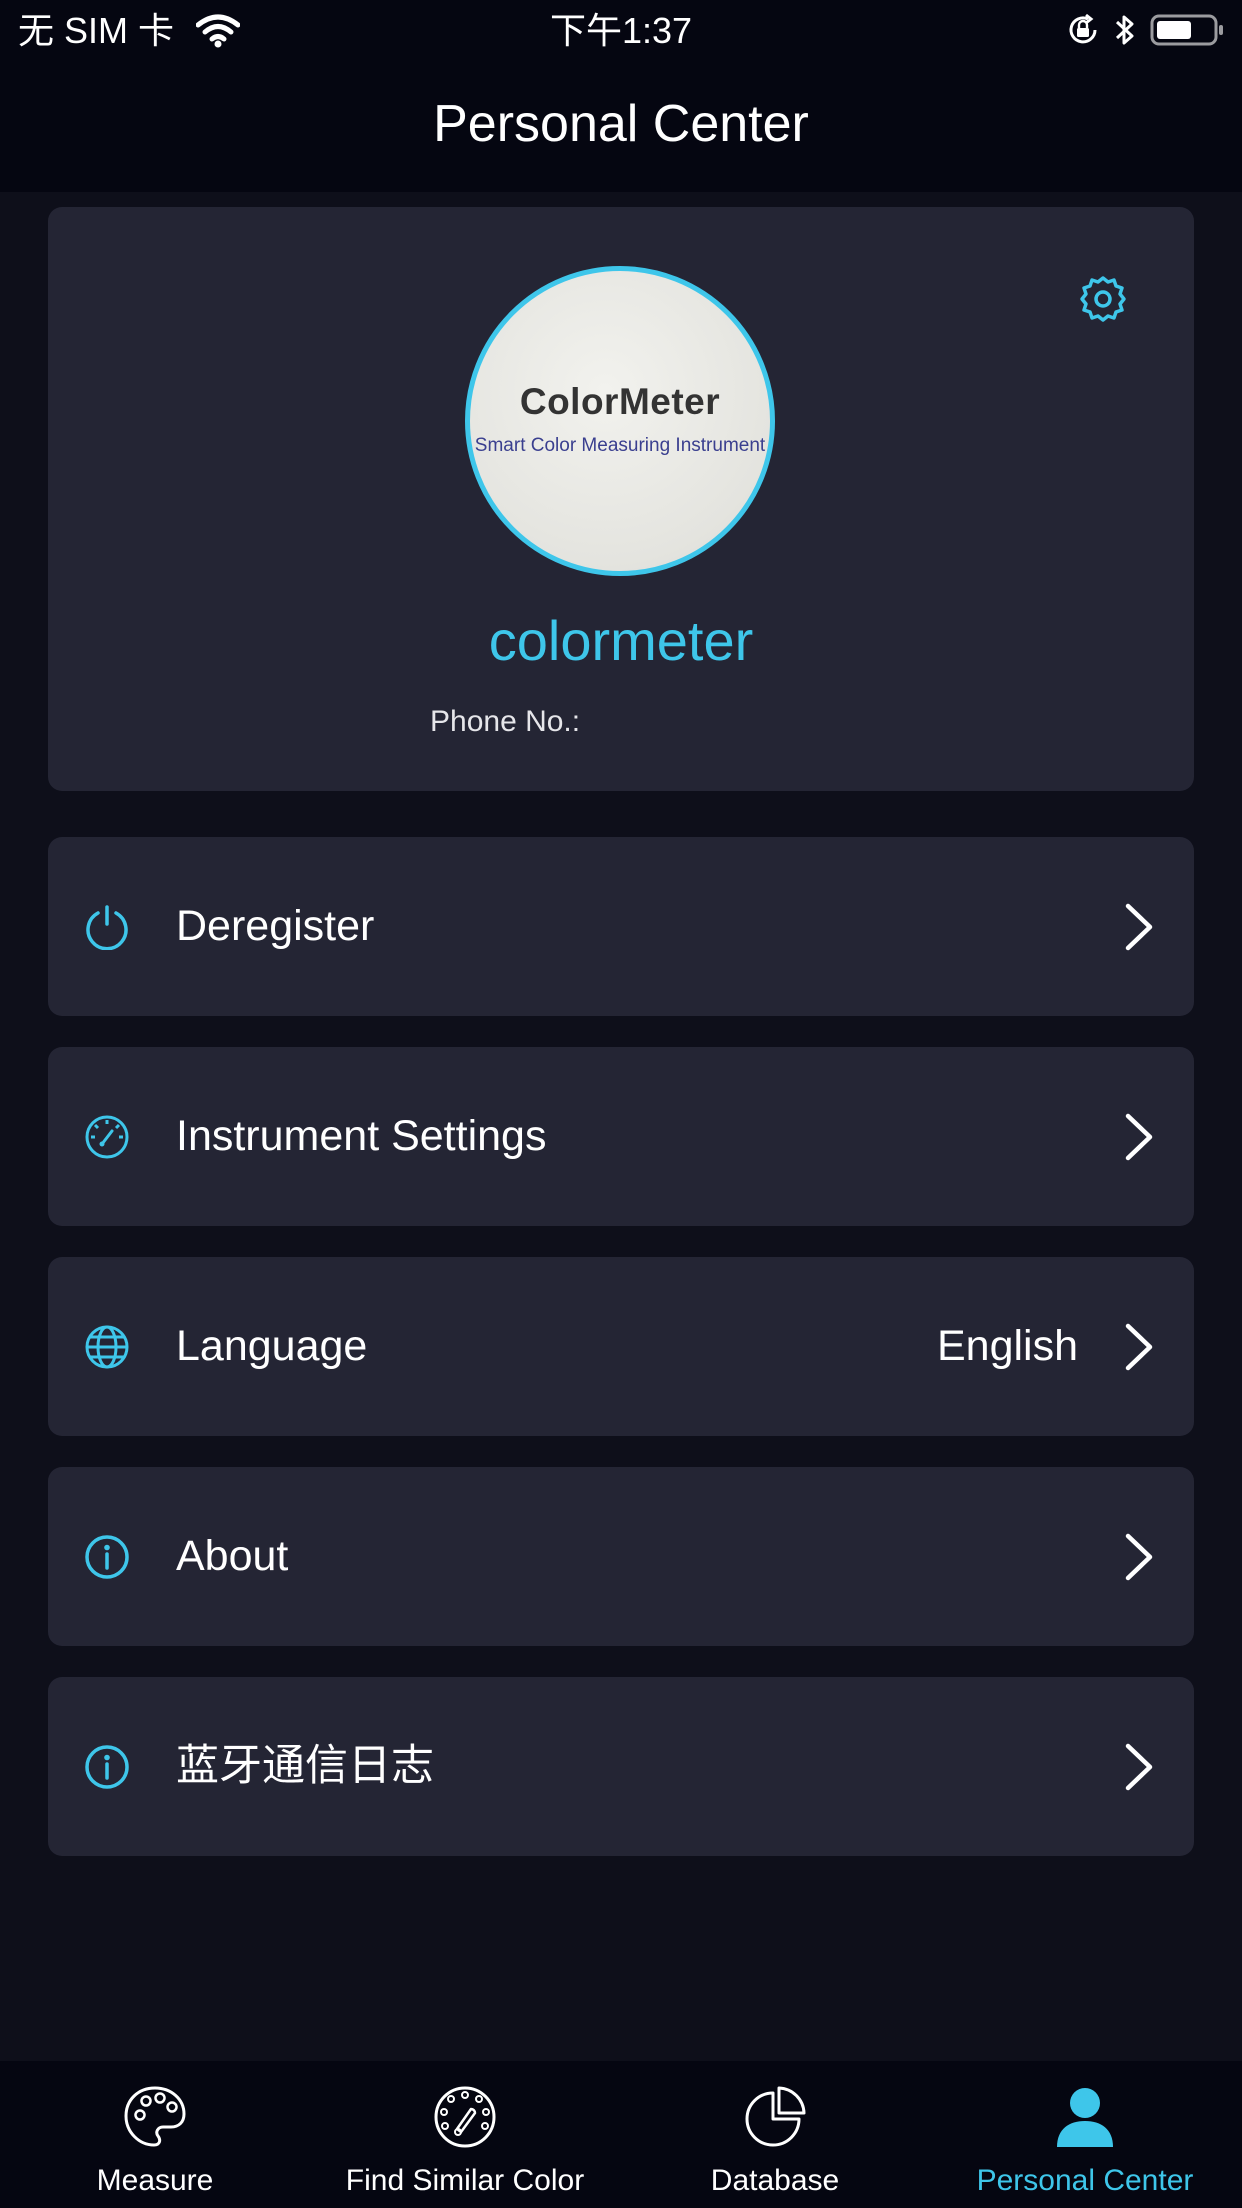 The width and height of the screenshot is (1242, 2208). I want to click on menu-item-language: Language English, so click(621, 1346).